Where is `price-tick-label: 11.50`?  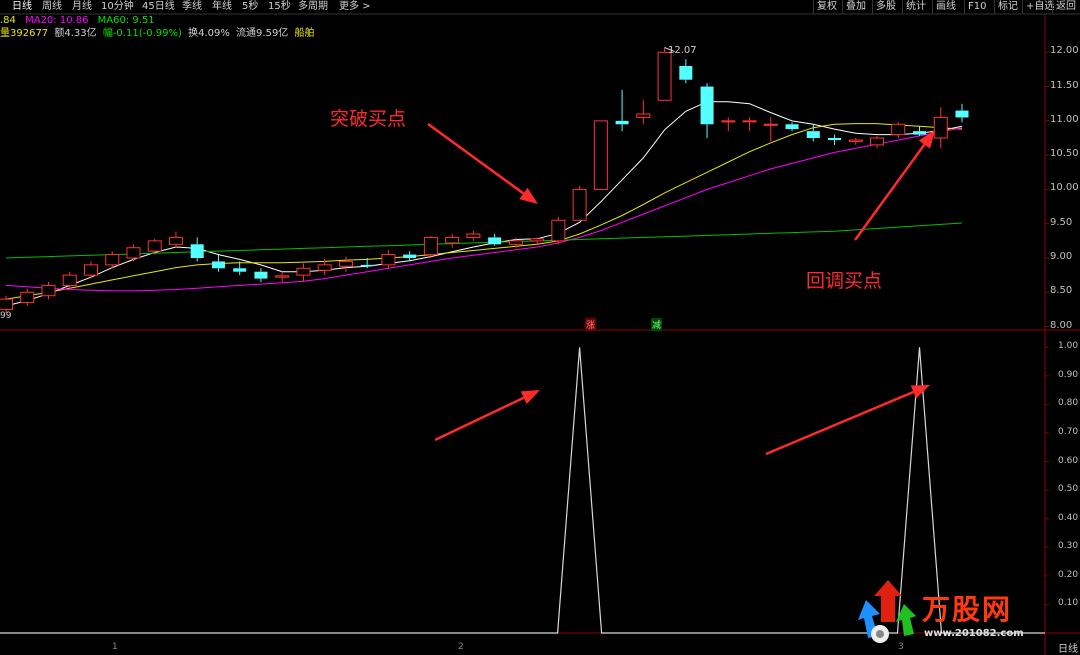
price-tick-label: 11.50 is located at coordinates (1064, 85).